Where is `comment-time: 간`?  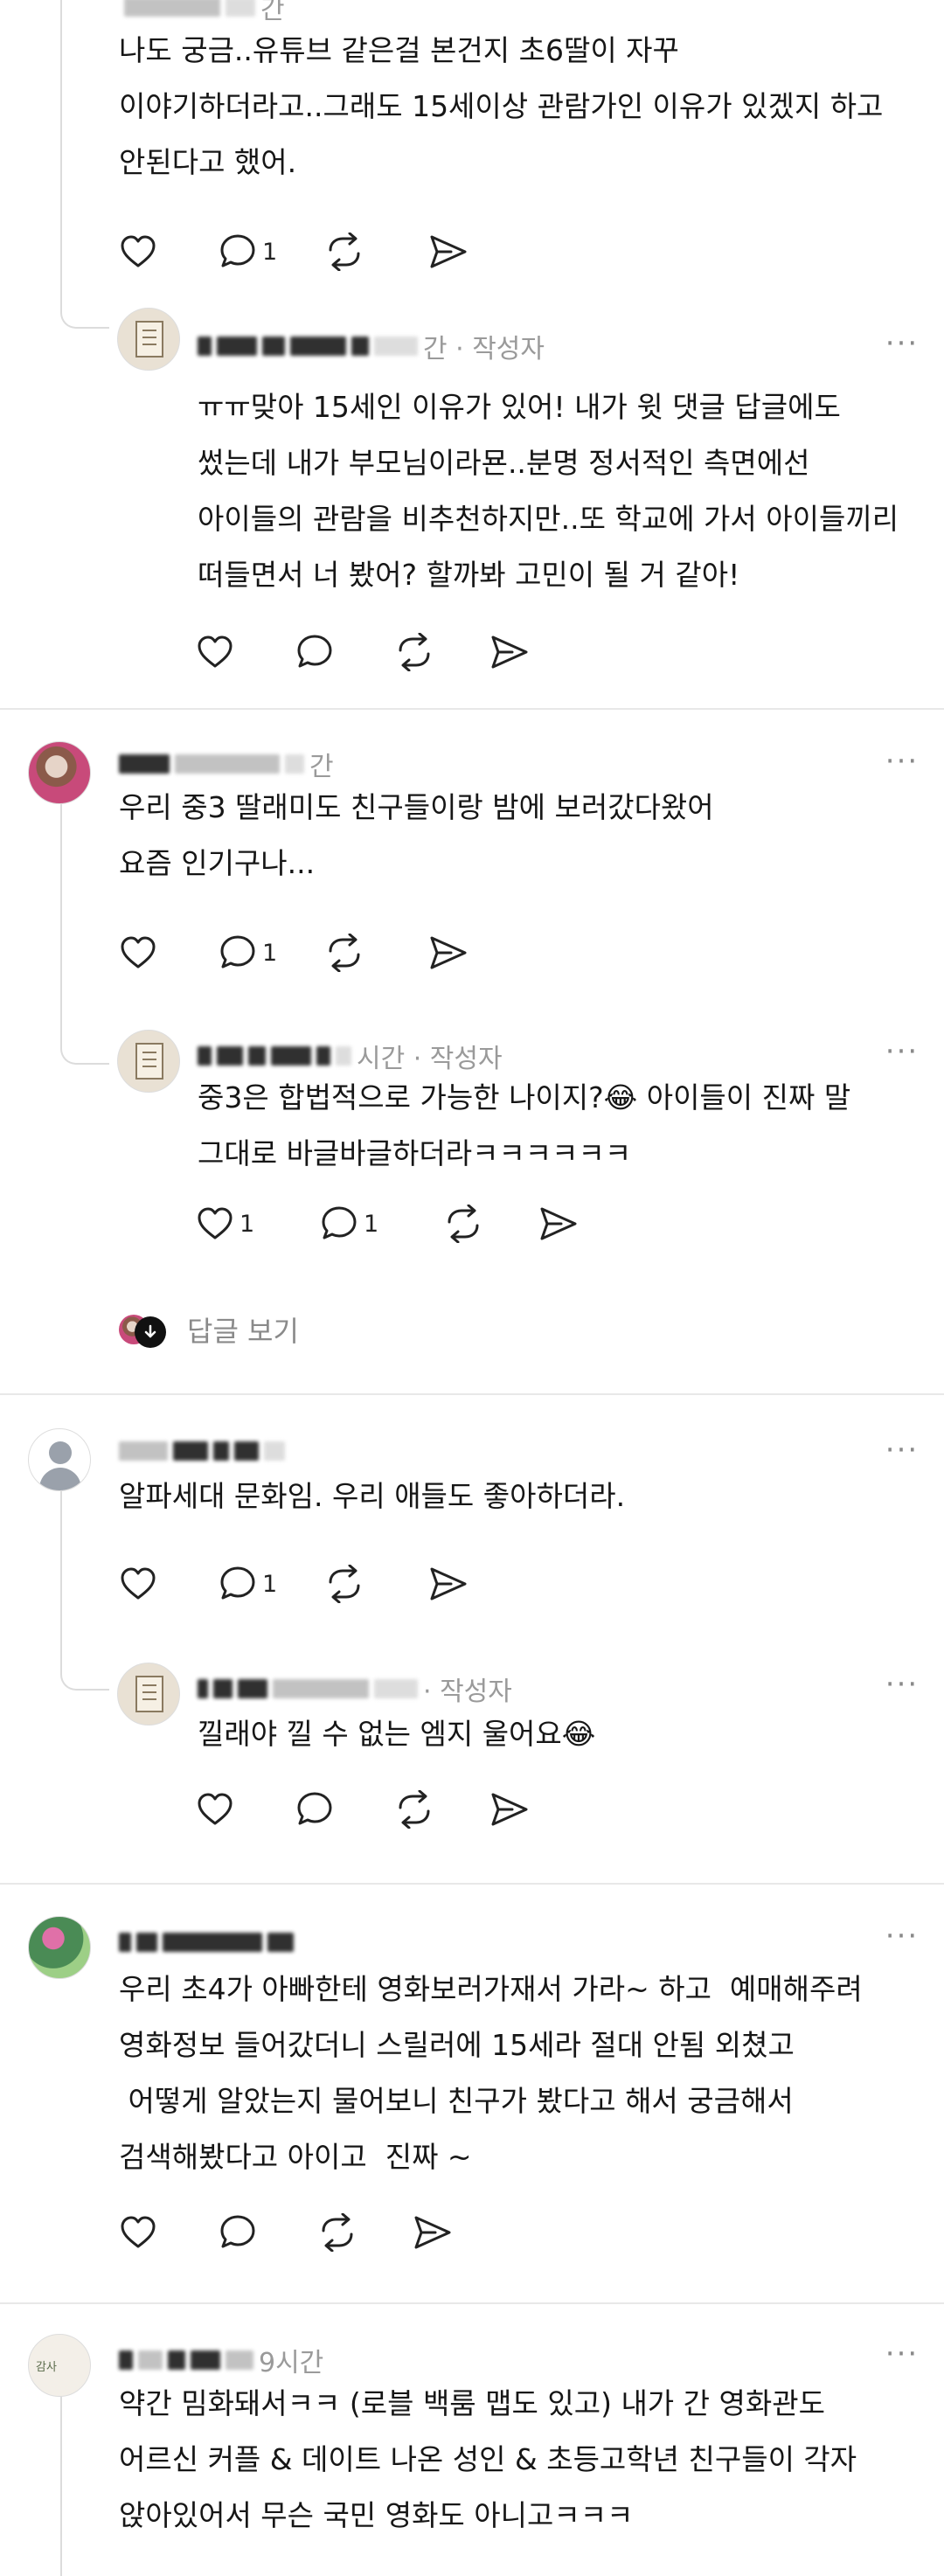 comment-time: 간 is located at coordinates (322, 767).